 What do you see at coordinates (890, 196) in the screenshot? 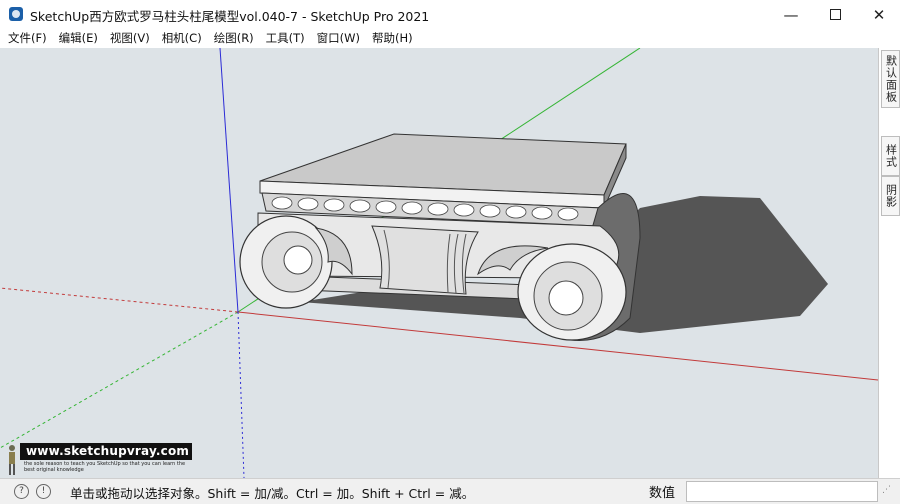
I see `tray-tab-shadows: 阴影` at bounding box center [890, 196].